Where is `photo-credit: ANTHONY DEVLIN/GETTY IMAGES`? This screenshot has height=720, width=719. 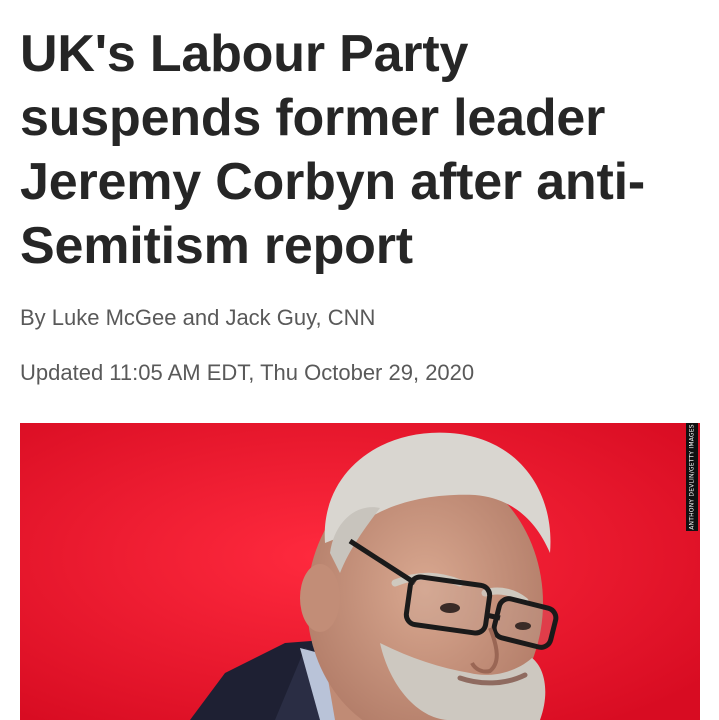
photo-credit: ANTHONY DEVLIN/GETTY IMAGES is located at coordinates (692, 477).